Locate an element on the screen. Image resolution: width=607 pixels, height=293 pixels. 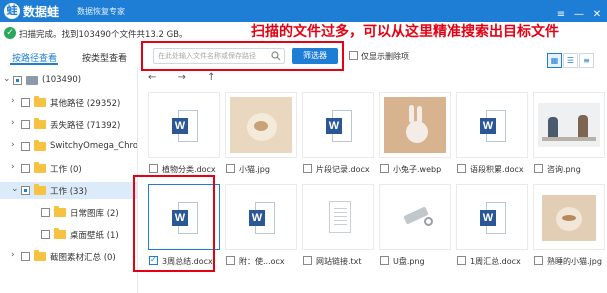
drive-icon is located at coordinates (32, 80).